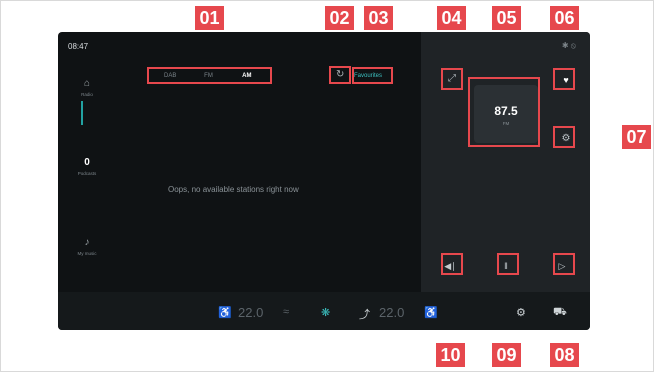 The width and height of the screenshot is (654, 372). I want to click on callout-label: 01, so click(209, 18).